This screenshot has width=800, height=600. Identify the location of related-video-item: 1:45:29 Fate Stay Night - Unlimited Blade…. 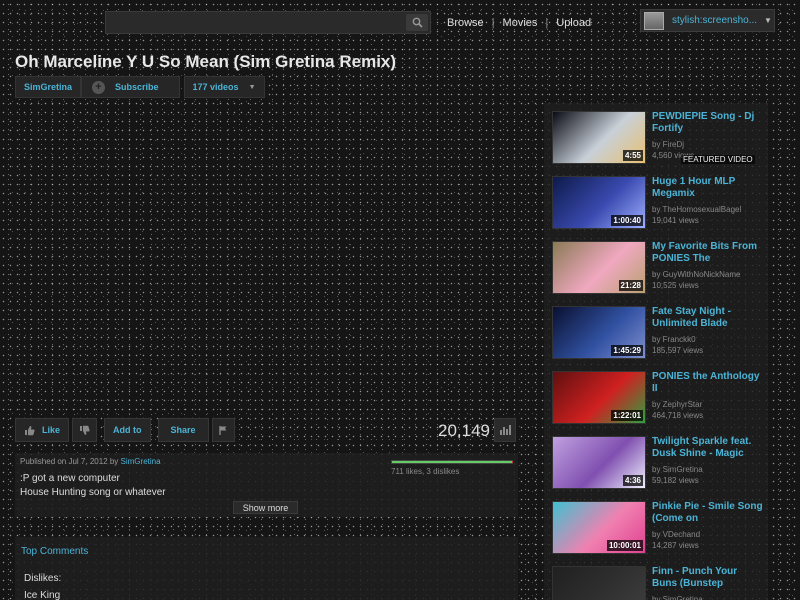
(658, 331).